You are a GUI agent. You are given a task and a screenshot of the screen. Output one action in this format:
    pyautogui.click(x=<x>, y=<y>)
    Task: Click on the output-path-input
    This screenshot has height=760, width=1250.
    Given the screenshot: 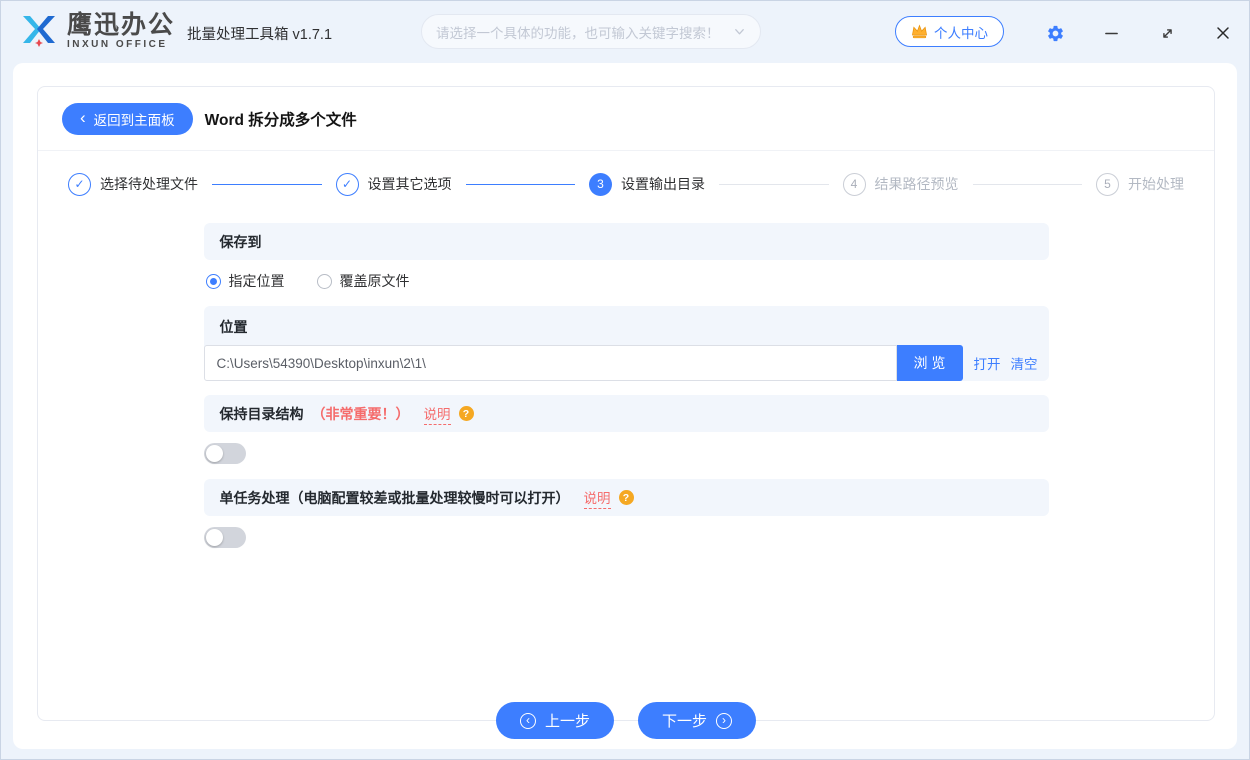 What is the action you would take?
    pyautogui.click(x=550, y=363)
    